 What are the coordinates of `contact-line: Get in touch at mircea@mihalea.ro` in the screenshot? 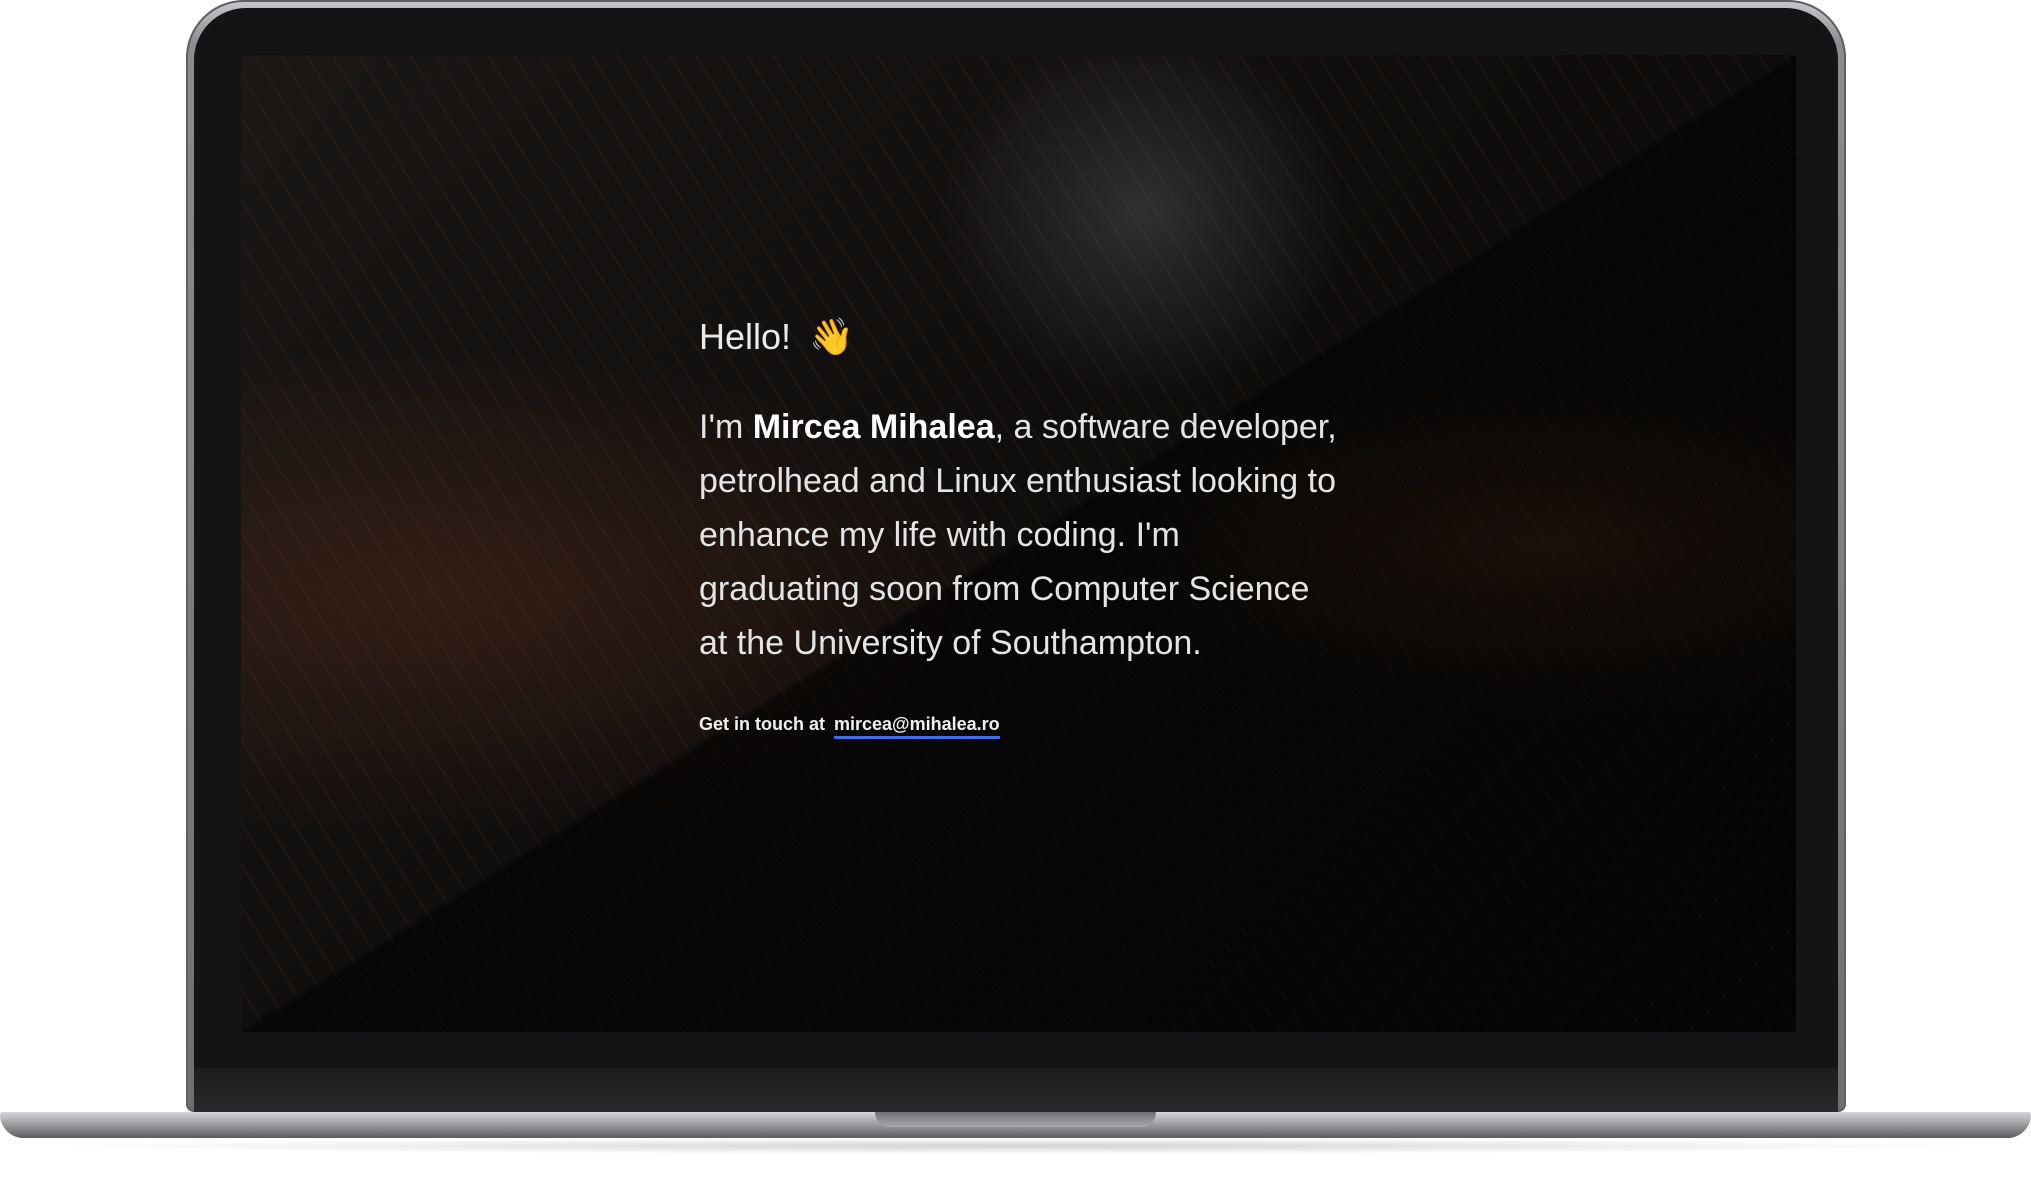 It's located at (1019, 727).